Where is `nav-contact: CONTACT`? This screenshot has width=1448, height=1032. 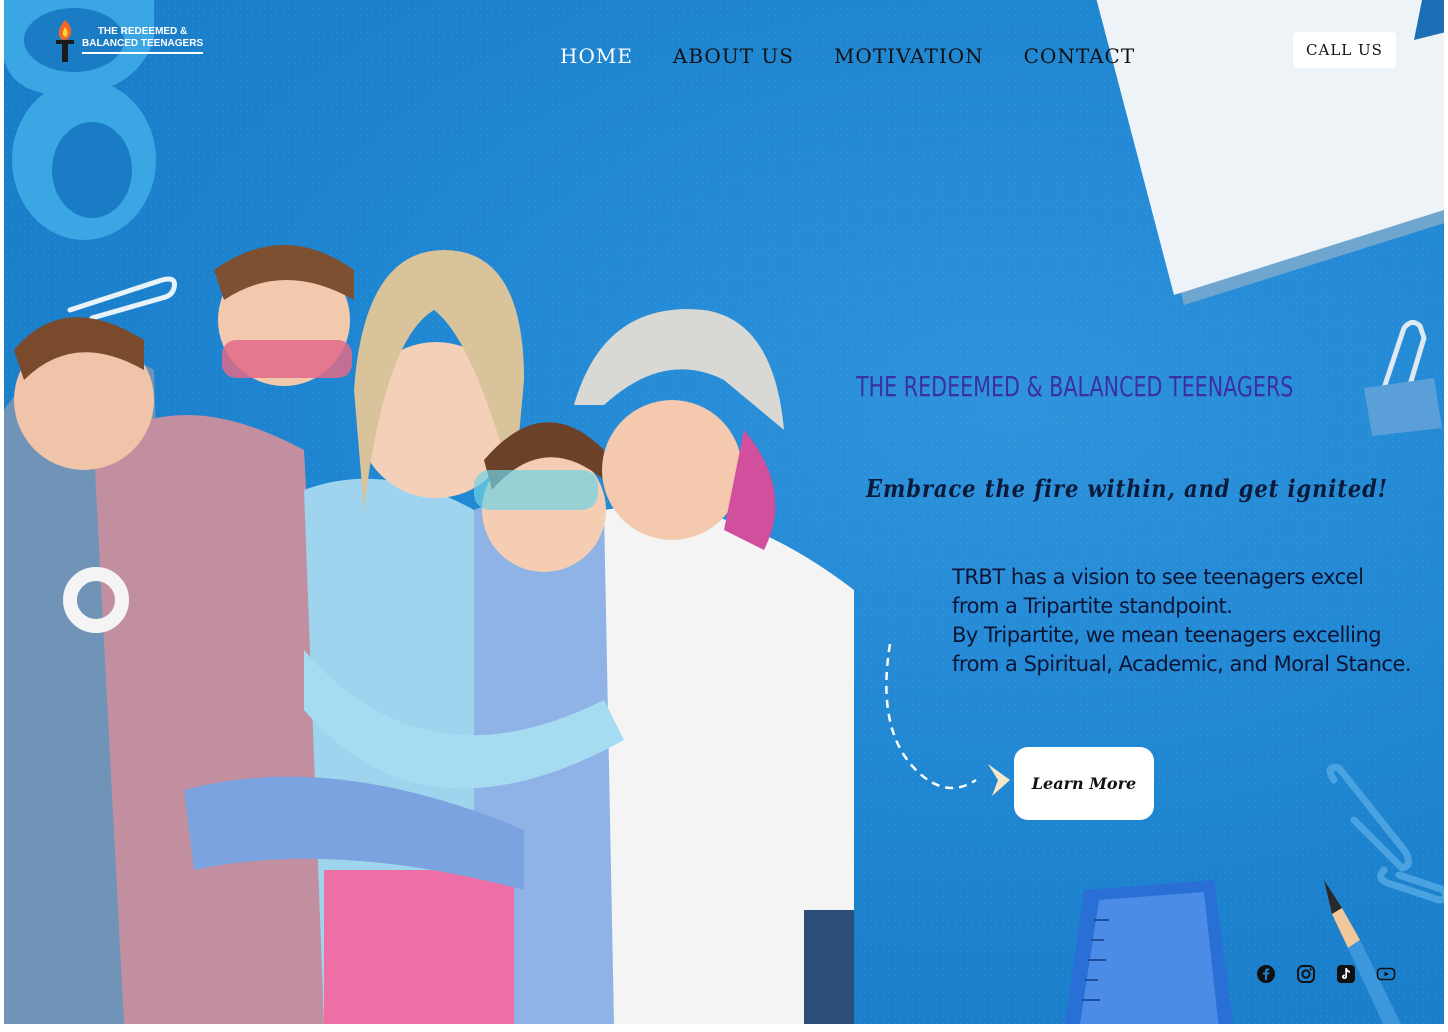 nav-contact: CONTACT is located at coordinates (1080, 56).